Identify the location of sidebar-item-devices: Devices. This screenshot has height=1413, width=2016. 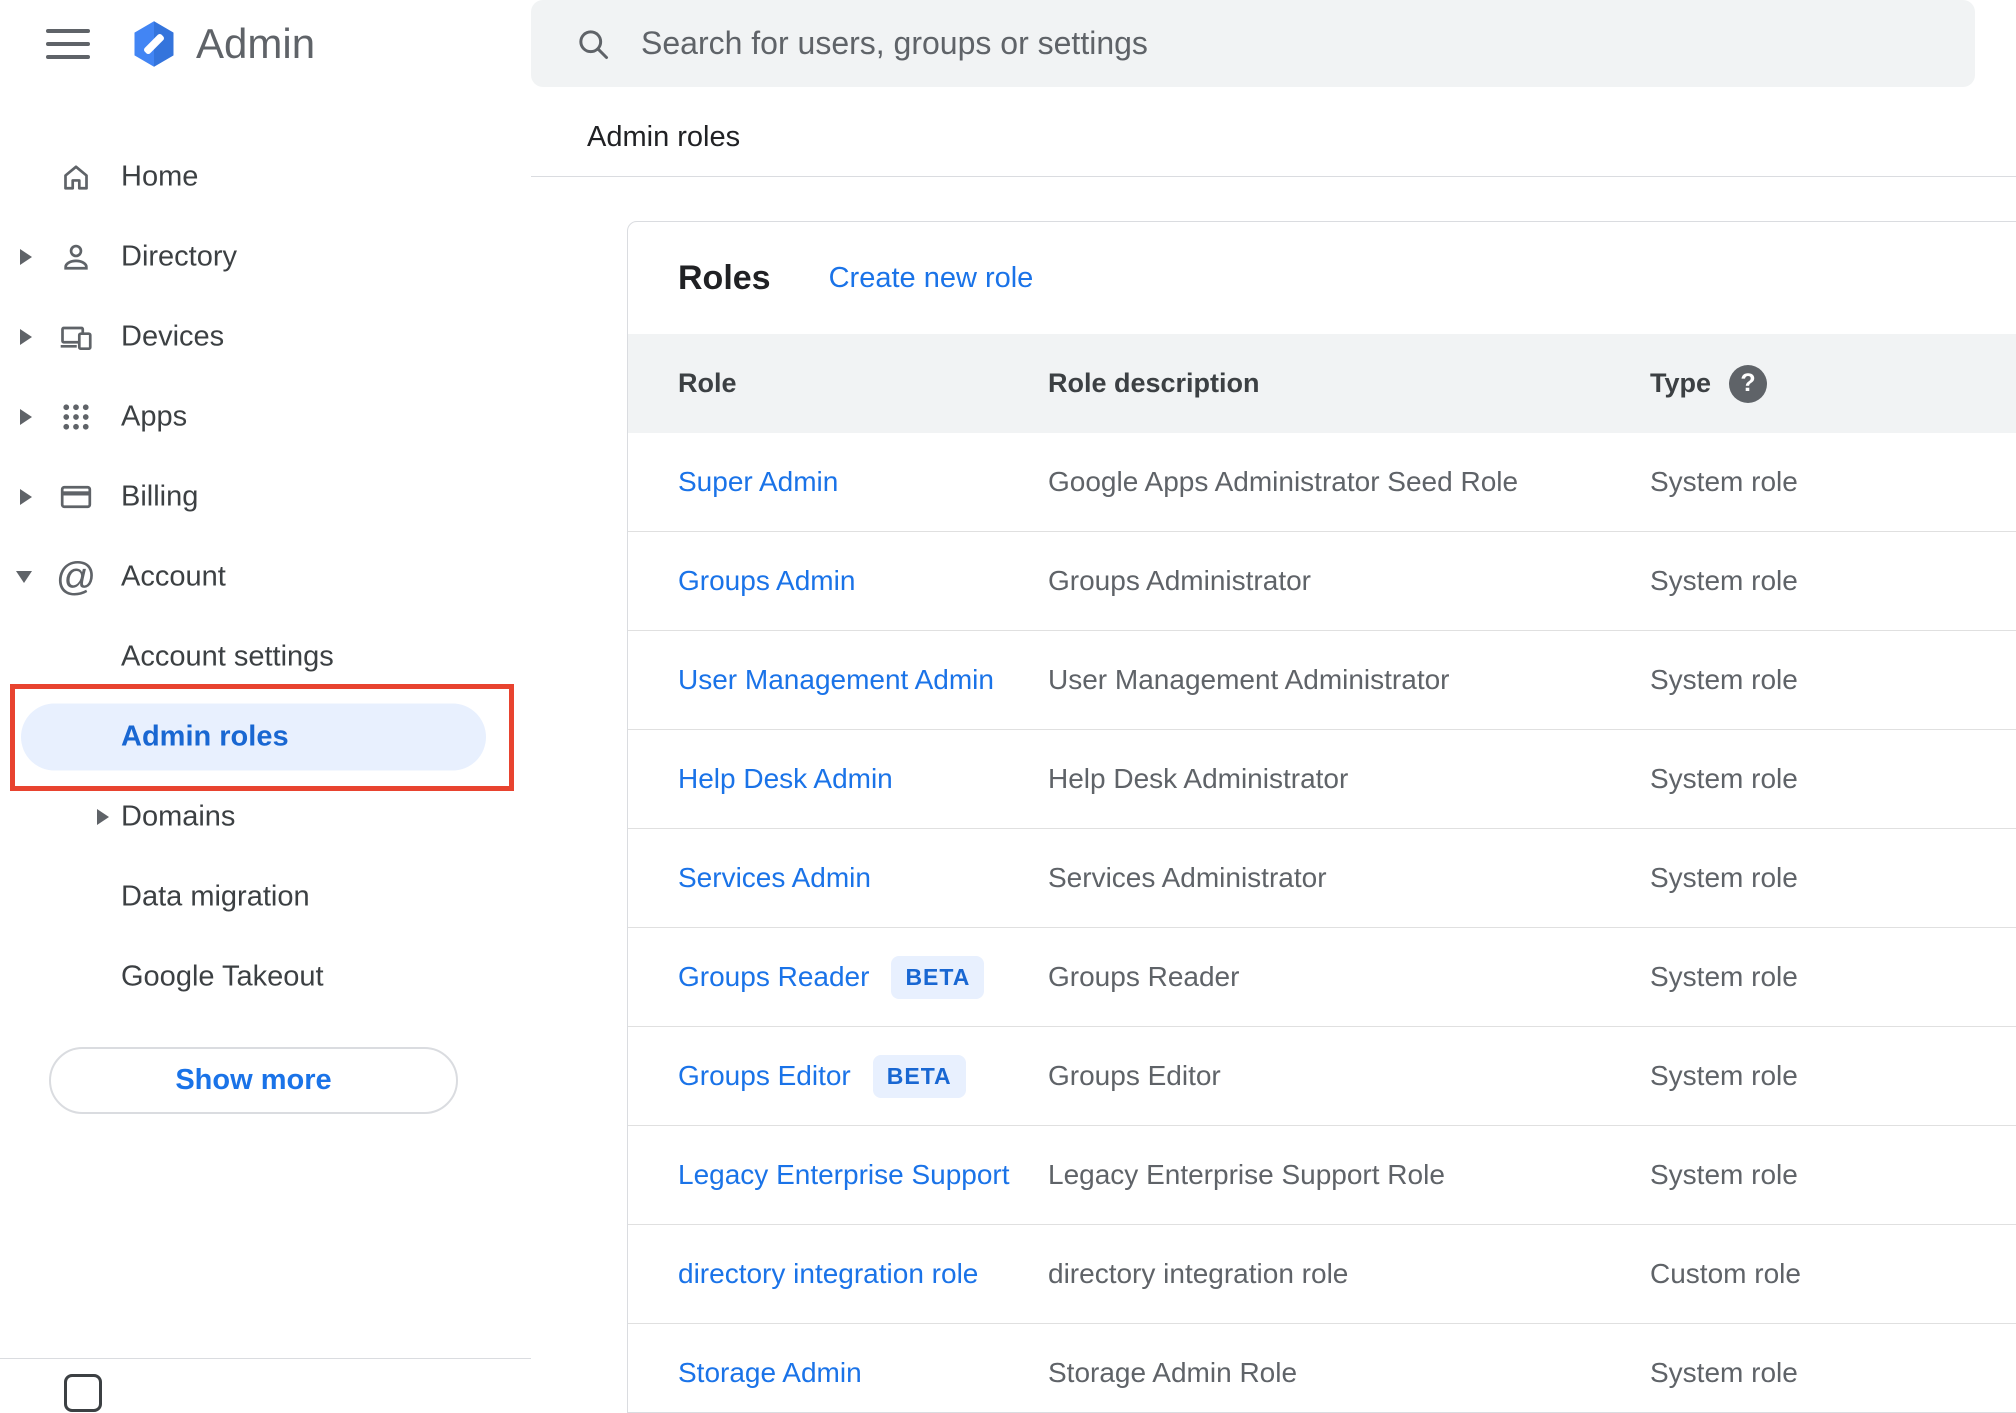
(265, 337).